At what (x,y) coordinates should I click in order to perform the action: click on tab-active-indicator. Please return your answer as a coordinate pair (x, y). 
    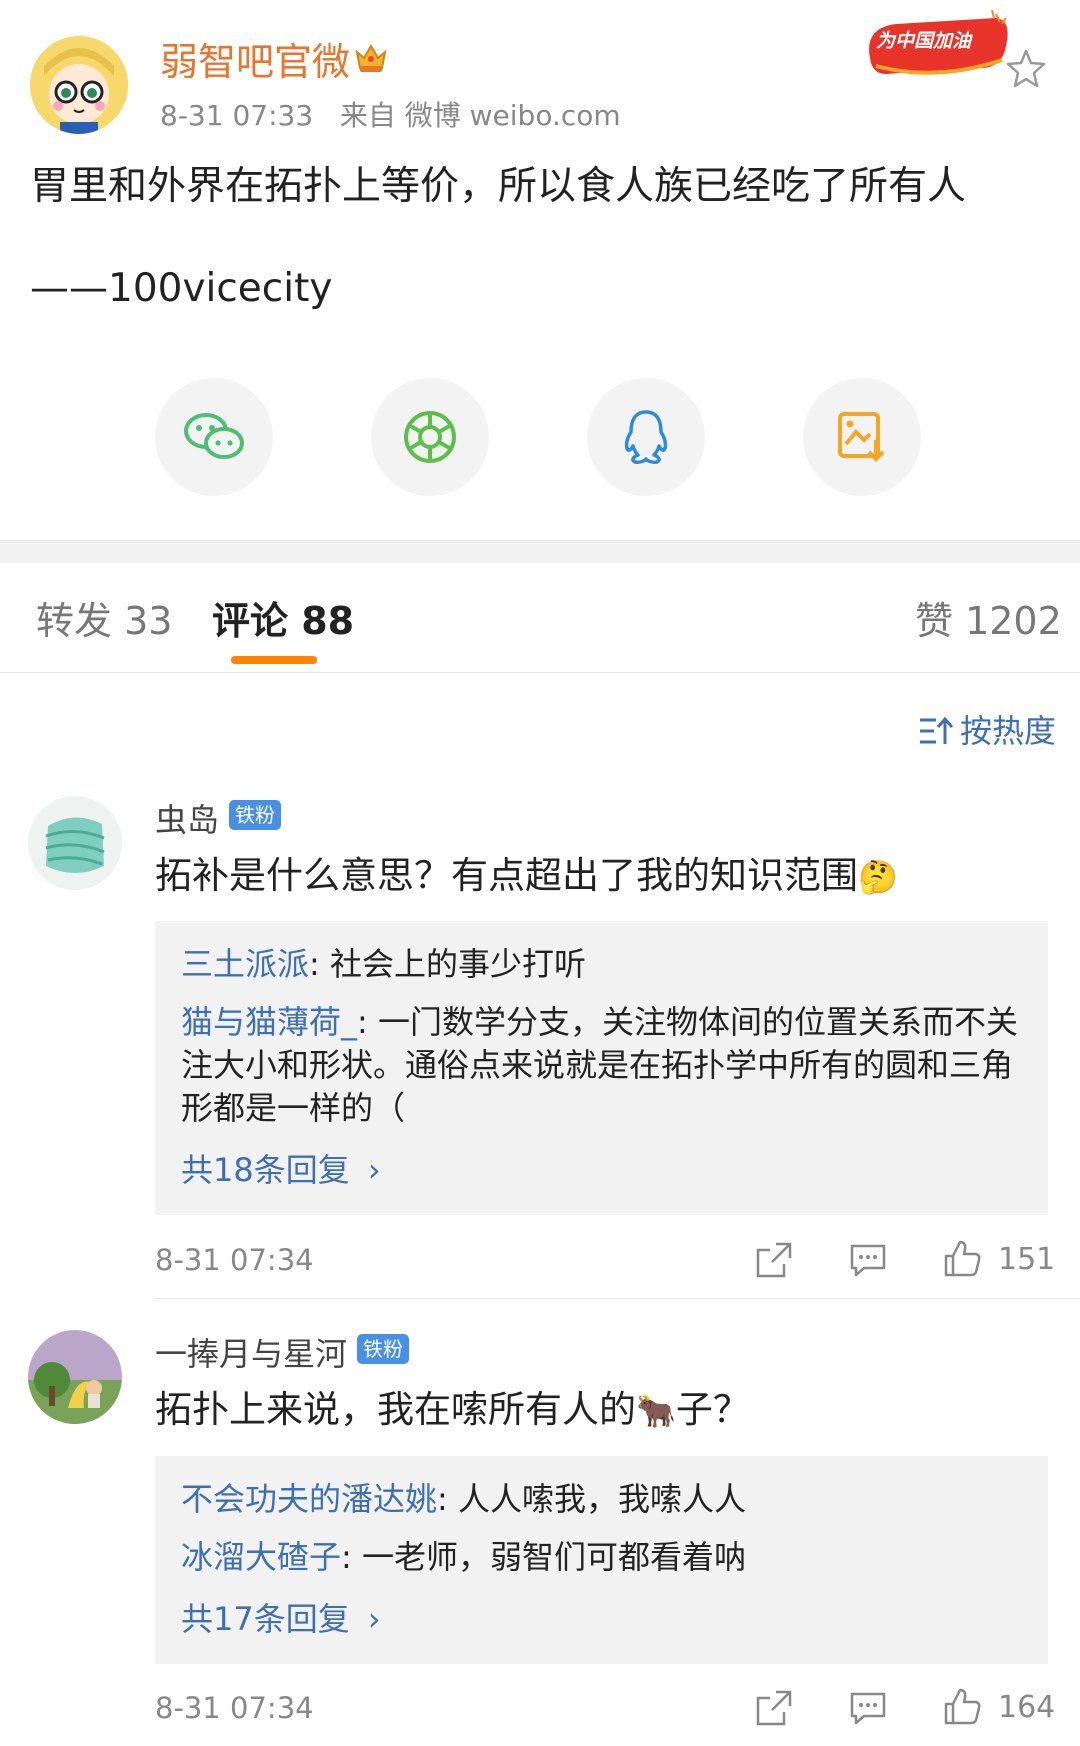
    Looking at the image, I should click on (274, 660).